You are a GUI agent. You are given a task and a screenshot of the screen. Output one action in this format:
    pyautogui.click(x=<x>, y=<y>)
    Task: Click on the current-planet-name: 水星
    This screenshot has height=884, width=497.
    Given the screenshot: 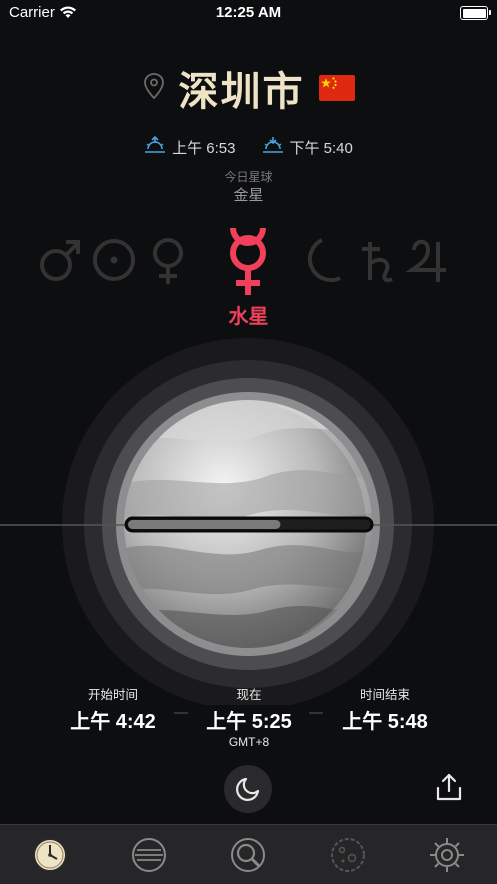 What is the action you would take?
    pyautogui.click(x=248, y=316)
    